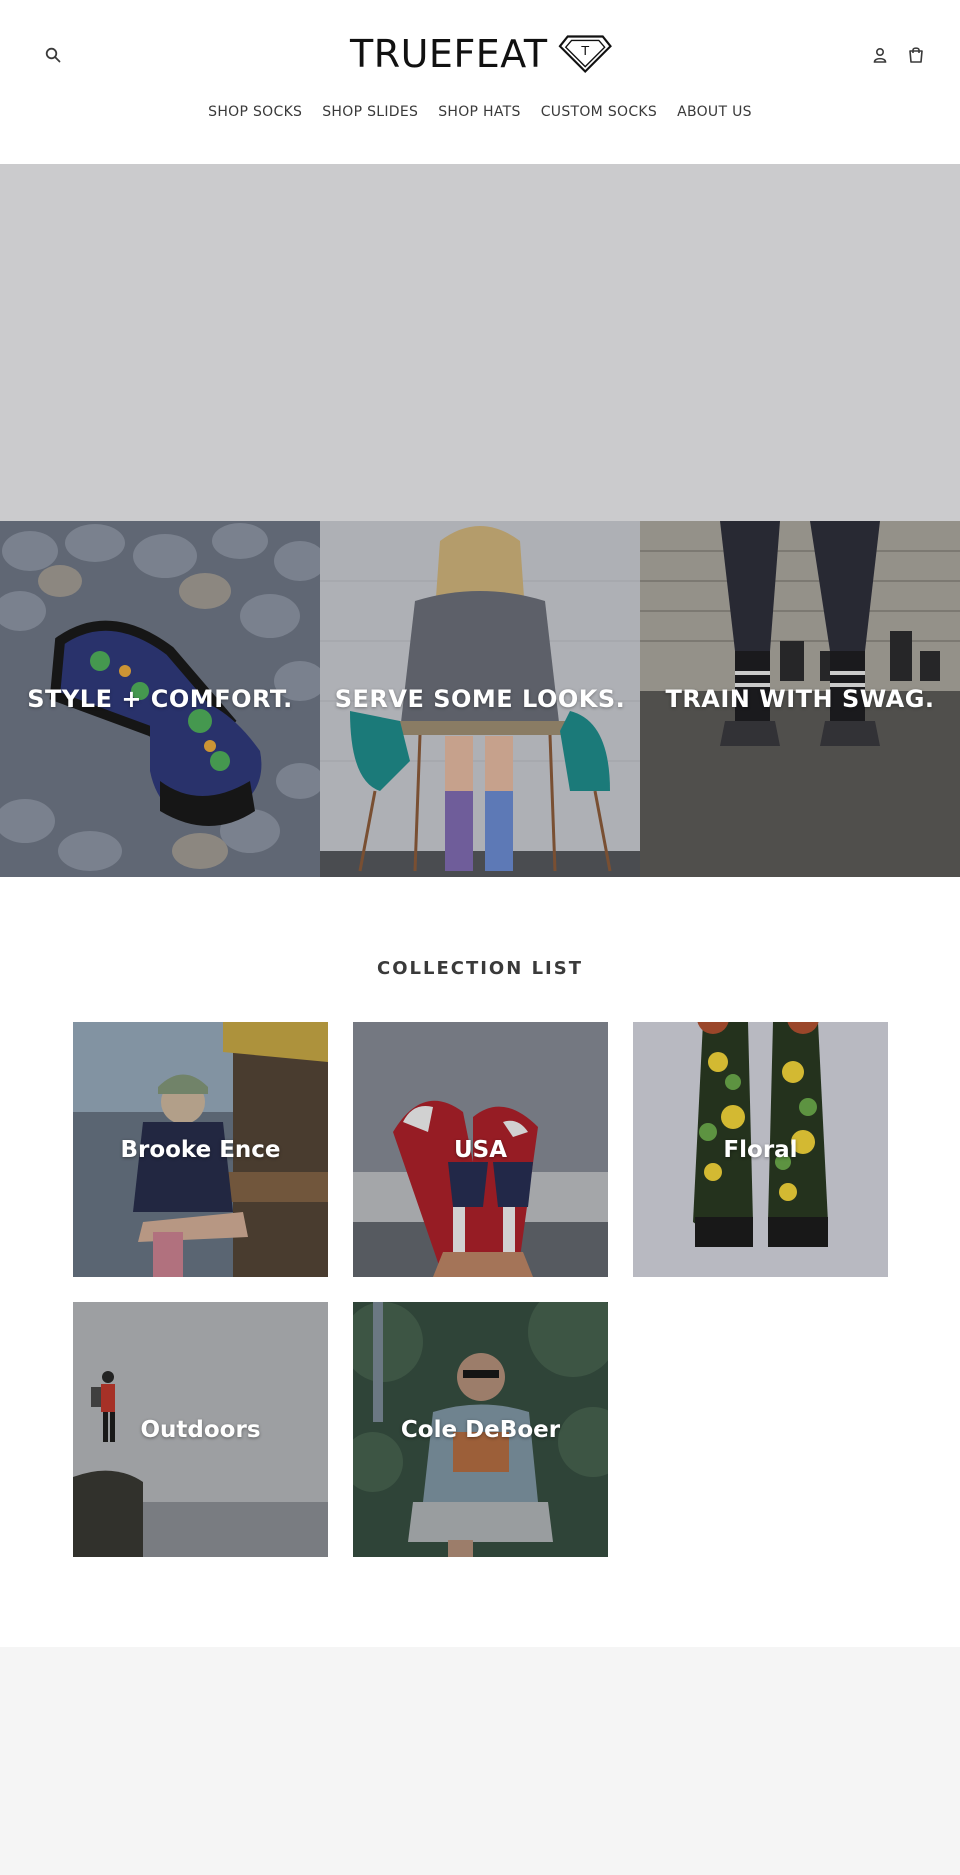  I want to click on cart-icon, so click(916, 54).